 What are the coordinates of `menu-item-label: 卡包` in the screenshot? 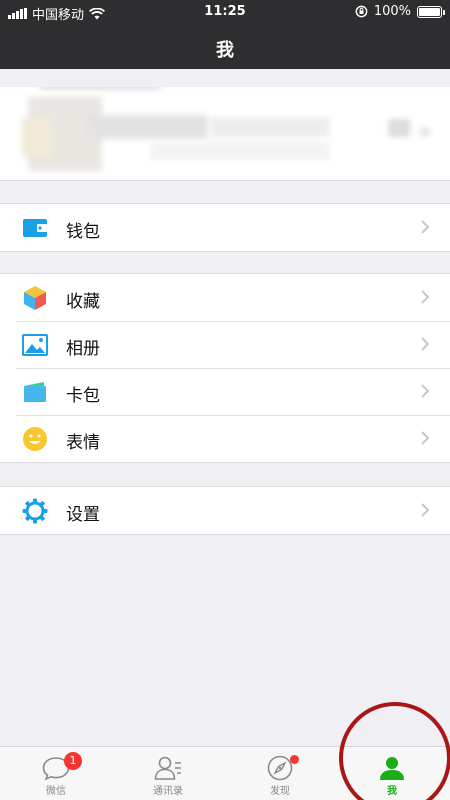 It's located at (83, 396).